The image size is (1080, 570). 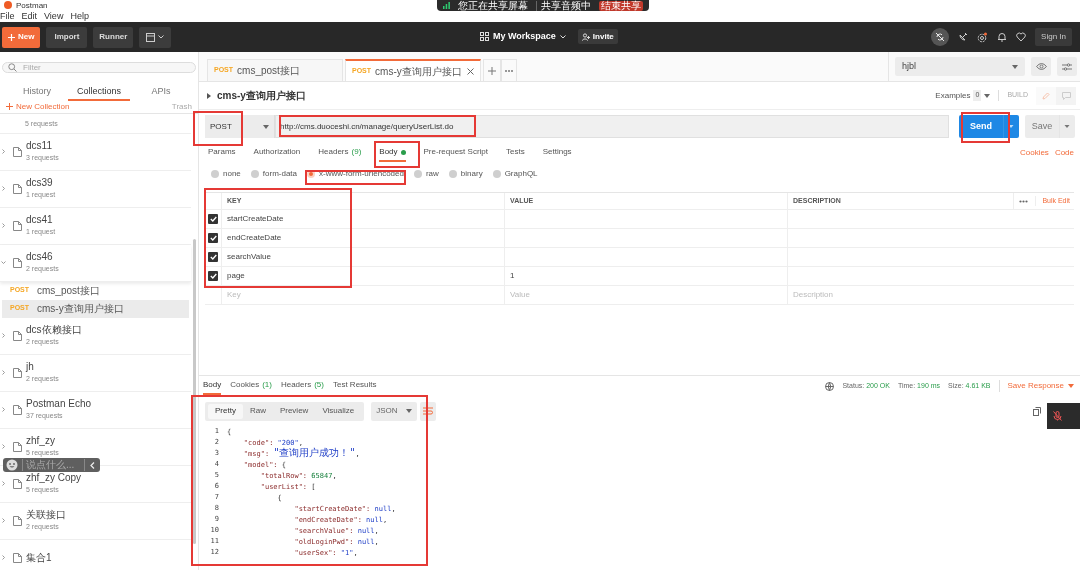 I want to click on grid-icon, so click(x=484, y=36).